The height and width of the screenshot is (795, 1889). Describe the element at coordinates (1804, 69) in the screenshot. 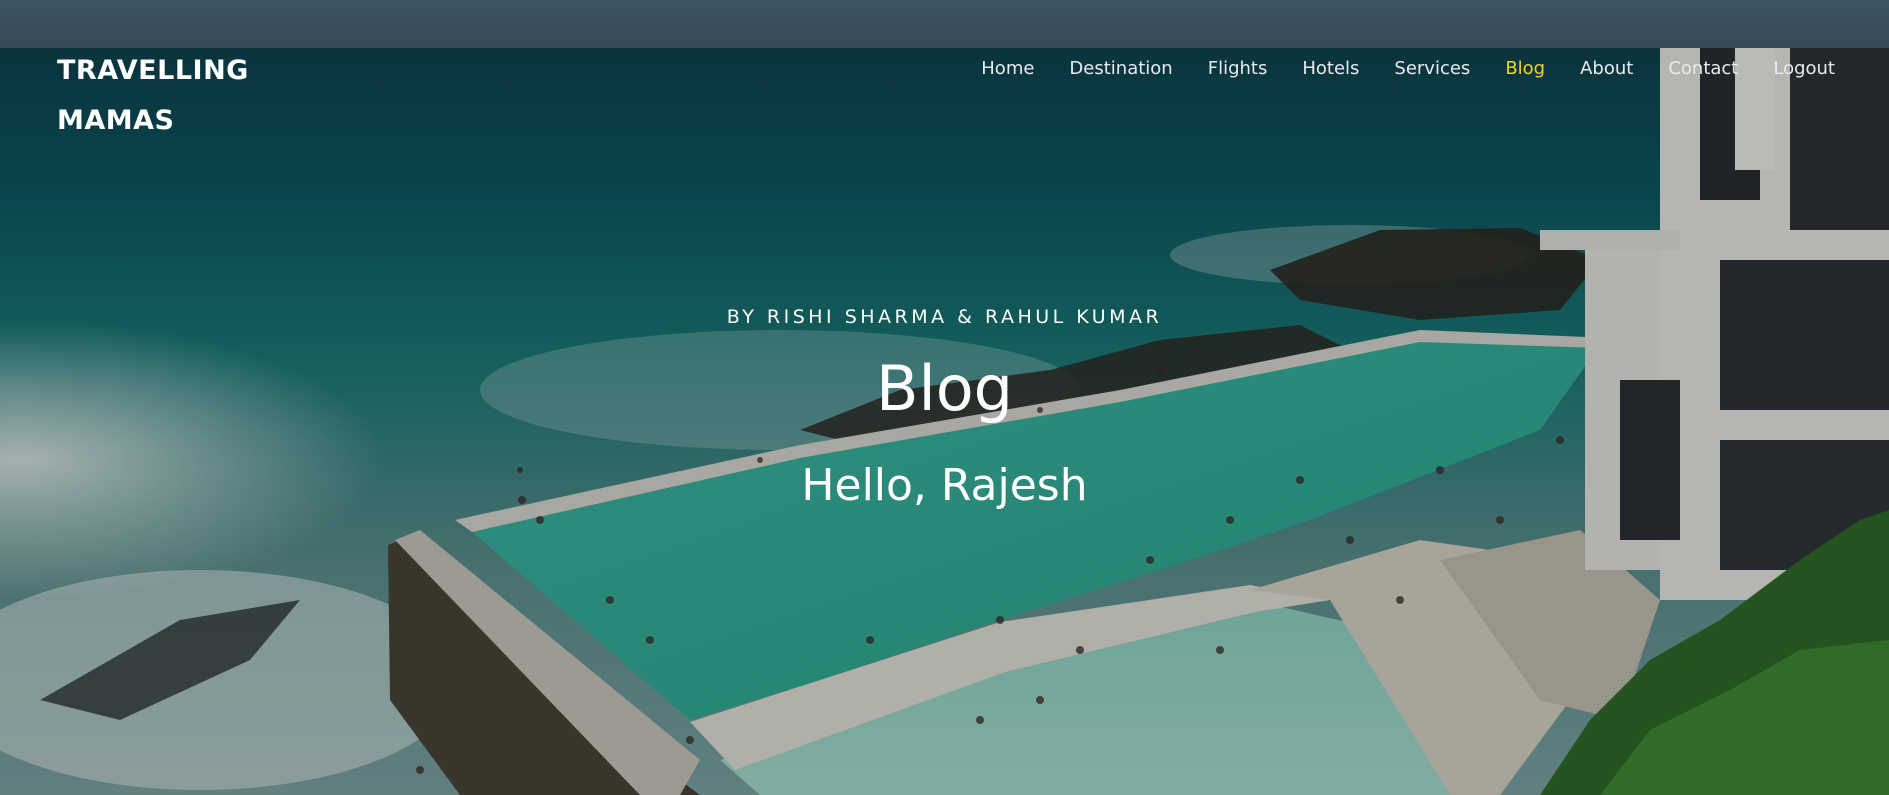

I see `nav-item-logout: Logout` at that location.